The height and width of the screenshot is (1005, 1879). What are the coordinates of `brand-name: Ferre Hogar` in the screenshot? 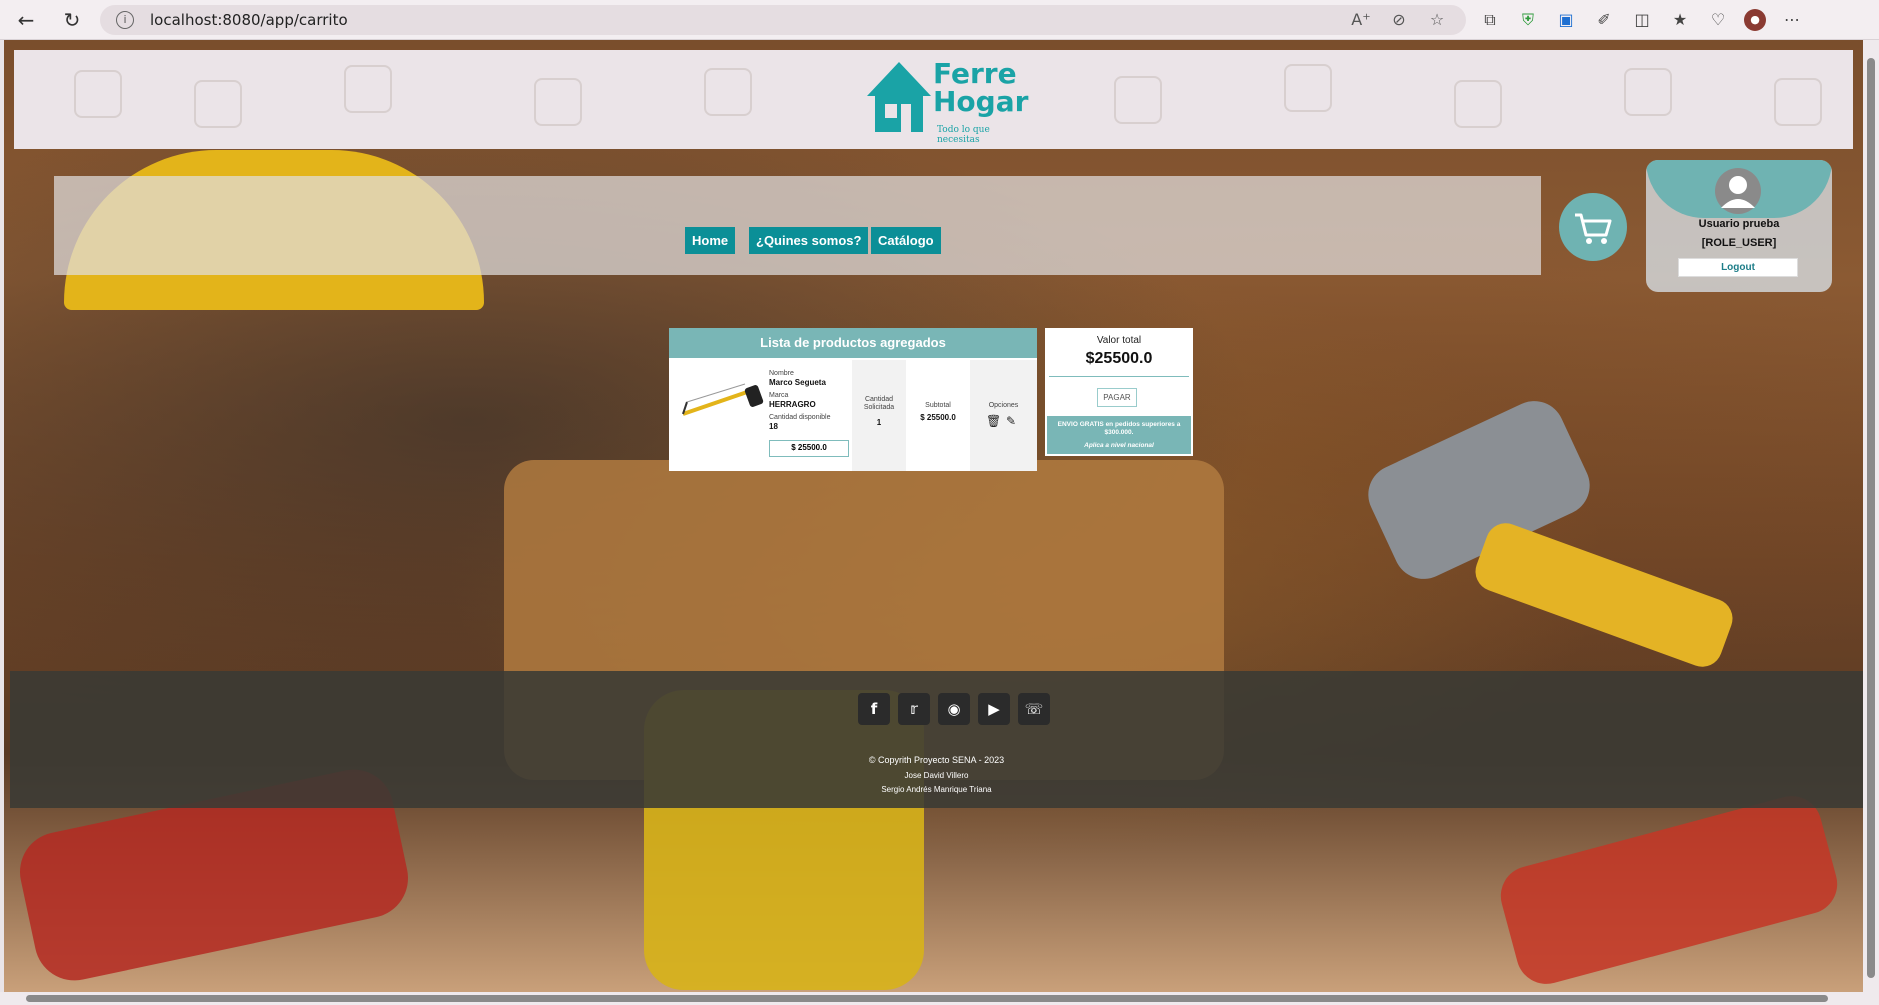 It's located at (981, 87).